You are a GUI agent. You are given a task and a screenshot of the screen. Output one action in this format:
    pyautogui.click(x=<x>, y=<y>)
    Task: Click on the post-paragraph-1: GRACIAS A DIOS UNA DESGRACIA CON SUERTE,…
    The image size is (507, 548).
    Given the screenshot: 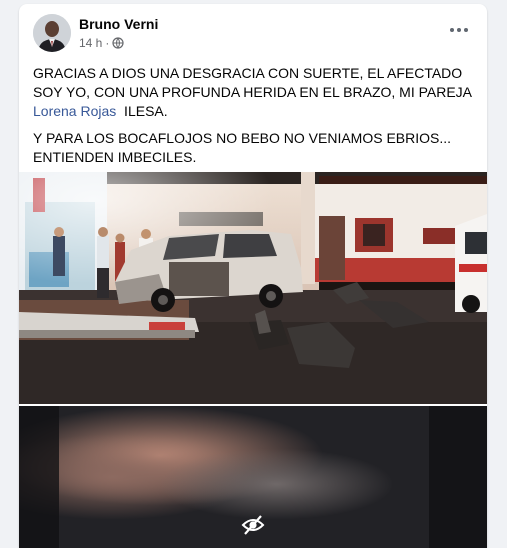 What is the action you would take?
    pyautogui.click(x=253, y=92)
    